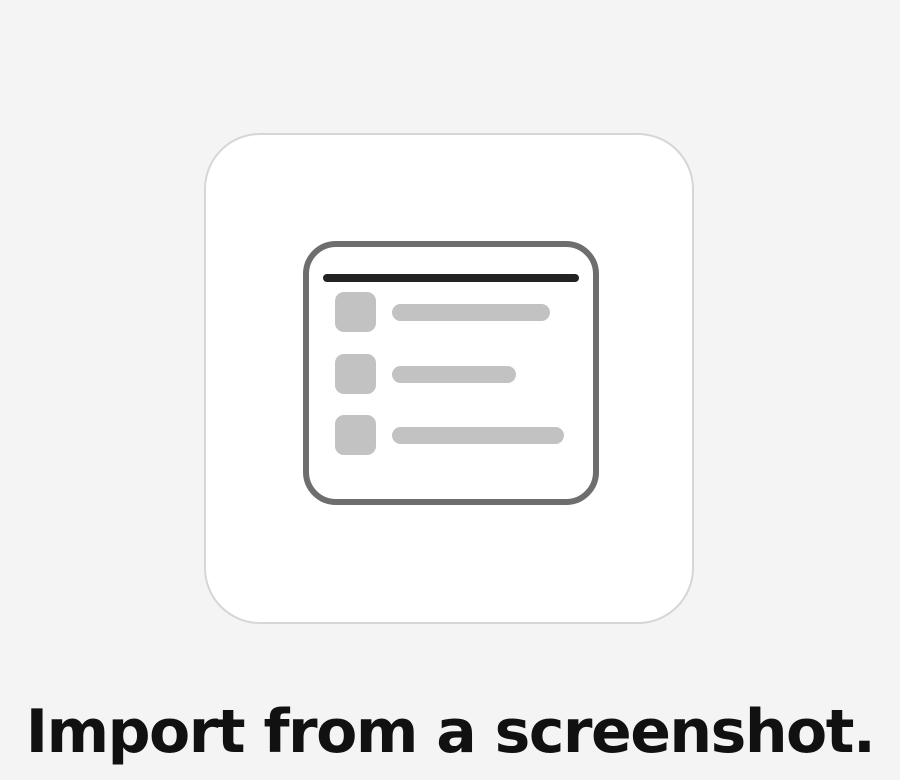  Describe the element at coordinates (451, 278) in the screenshot. I see `window-title-bar` at that location.